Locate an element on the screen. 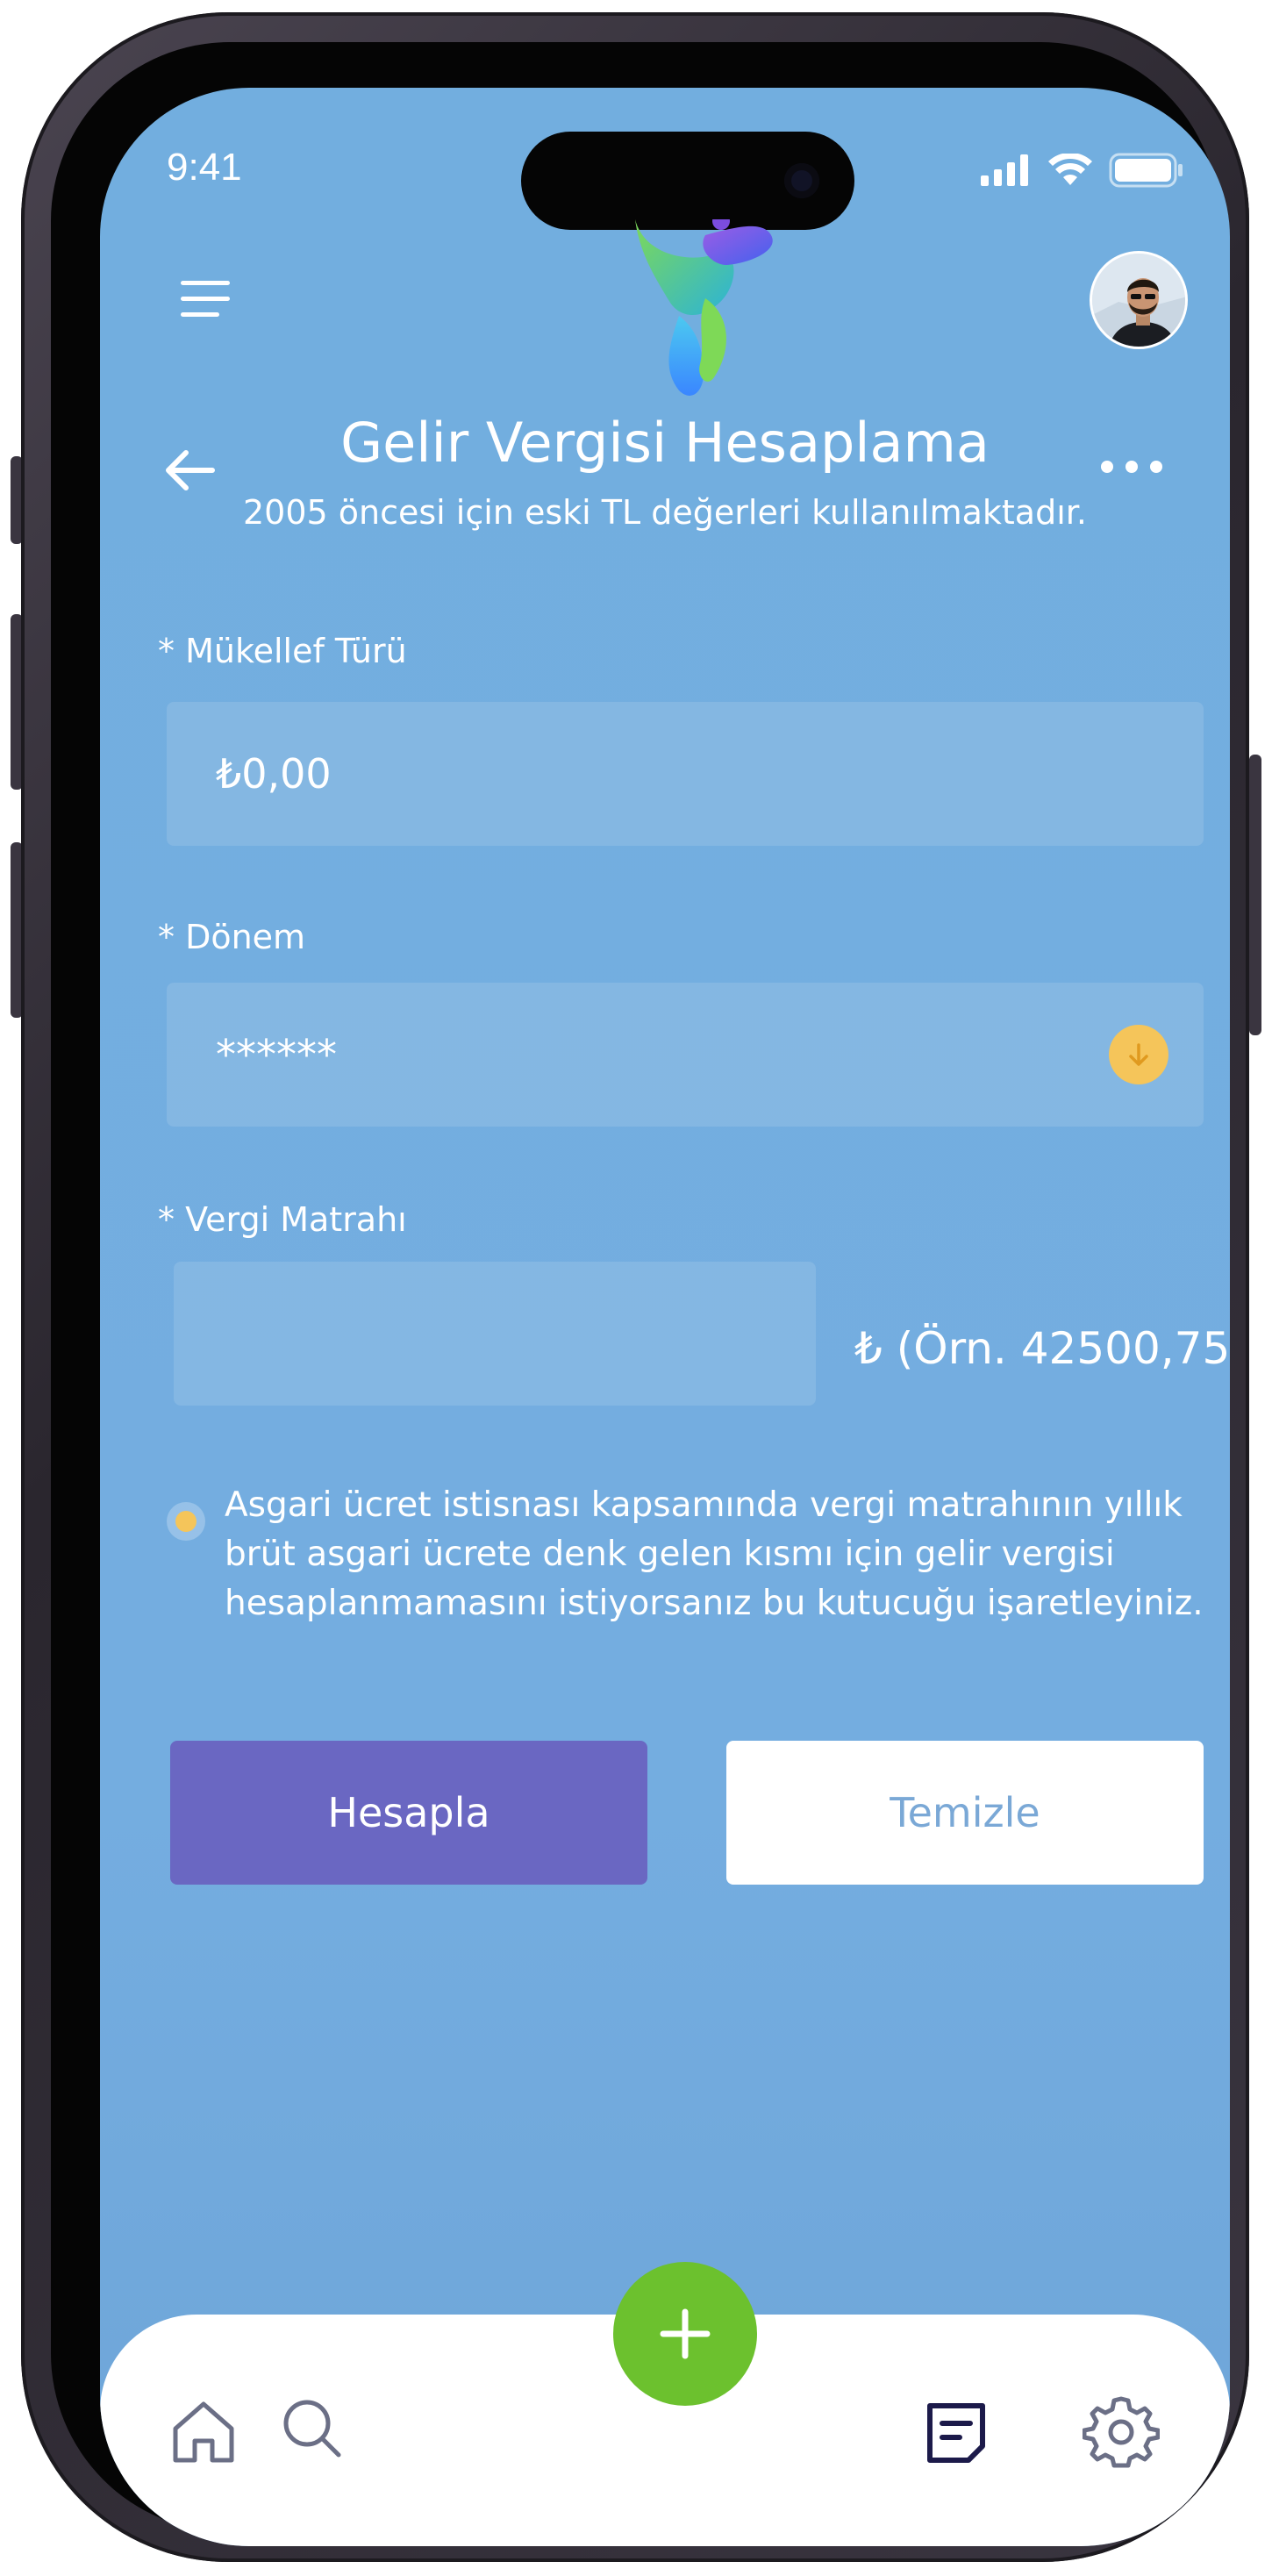  add-button is located at coordinates (685, 2334).